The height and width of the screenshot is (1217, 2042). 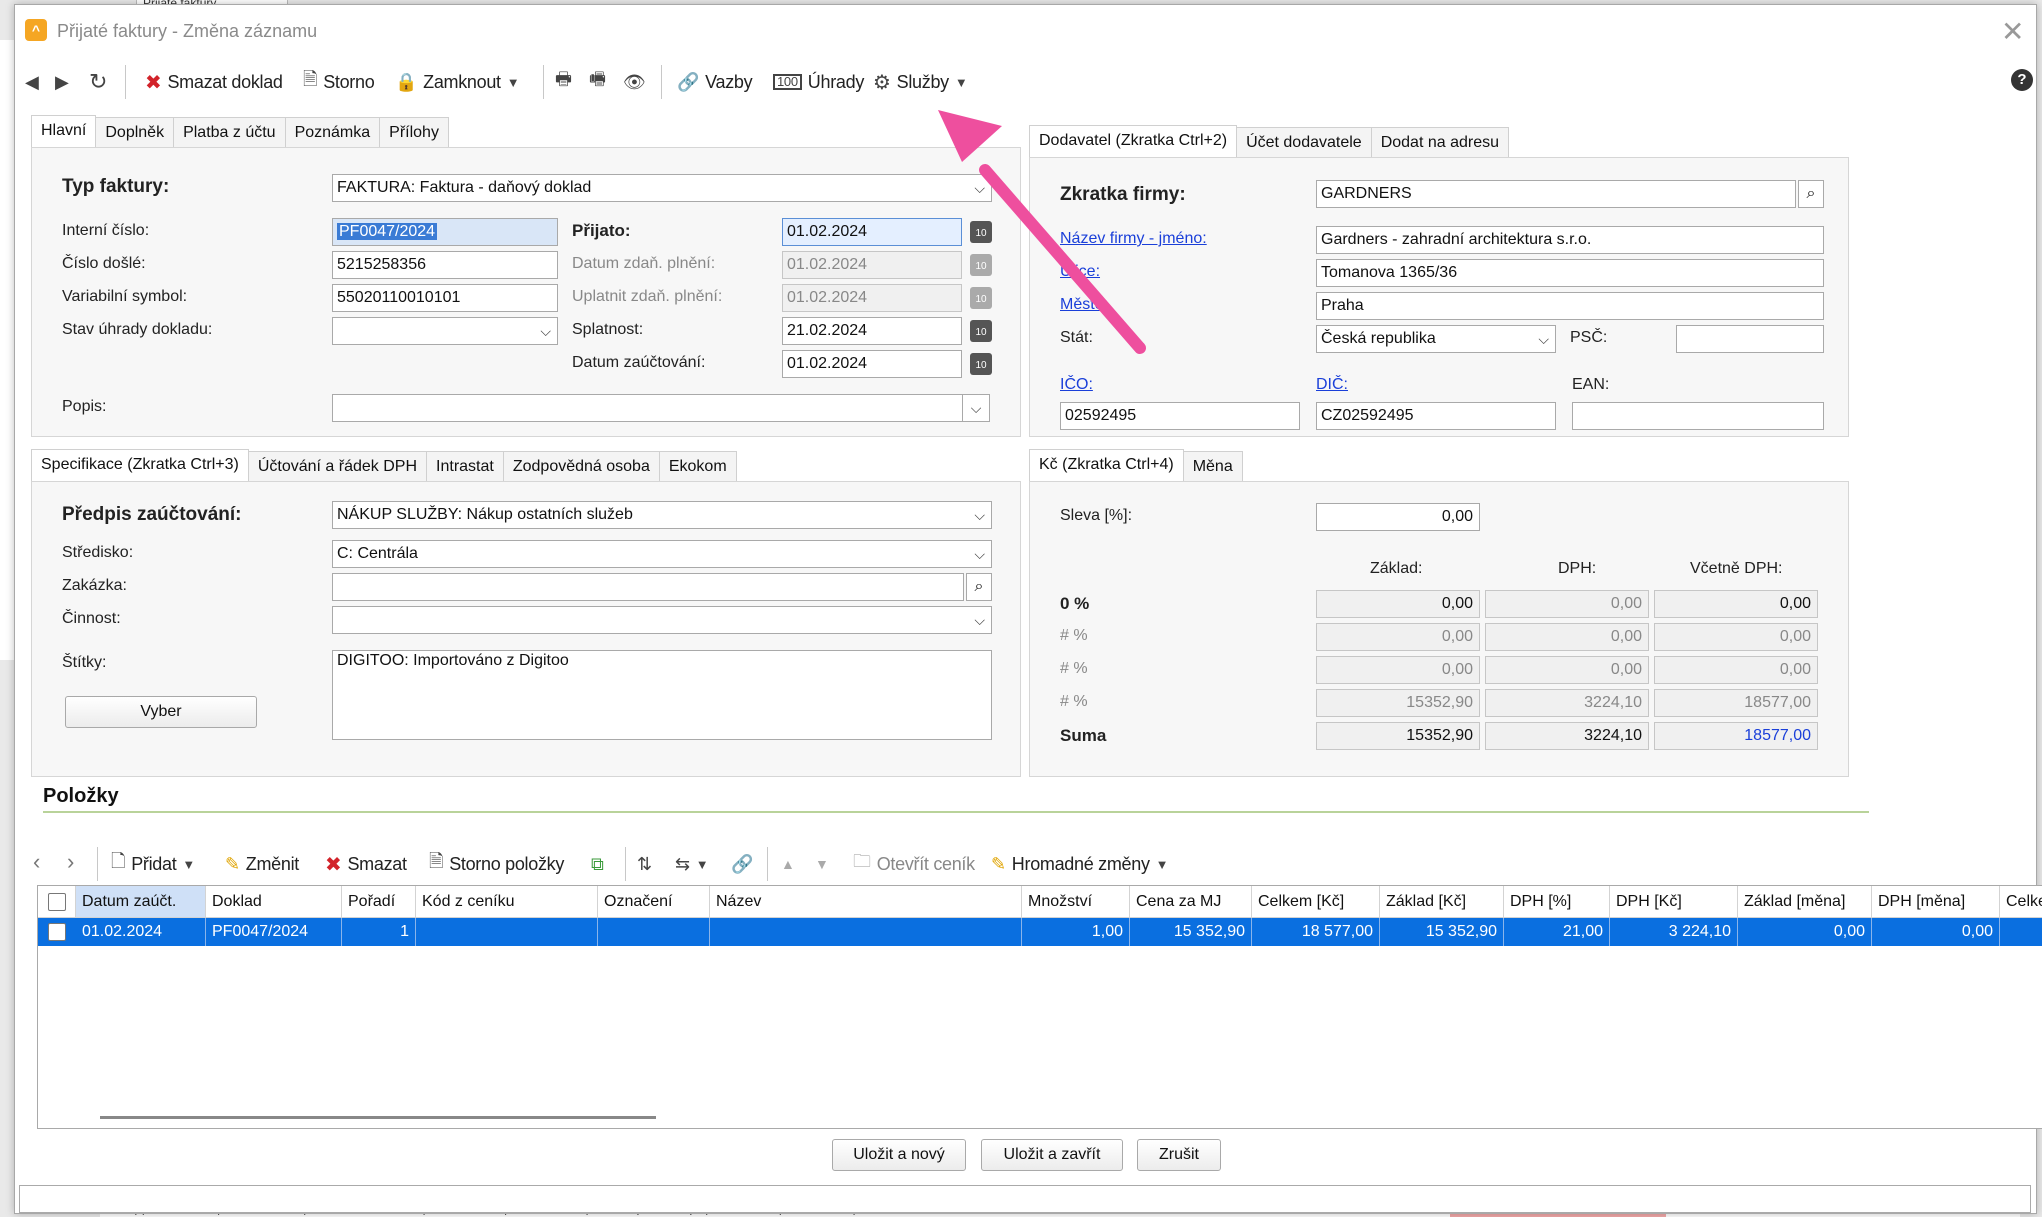 I want to click on column-header: Doklad, so click(x=274, y=902).